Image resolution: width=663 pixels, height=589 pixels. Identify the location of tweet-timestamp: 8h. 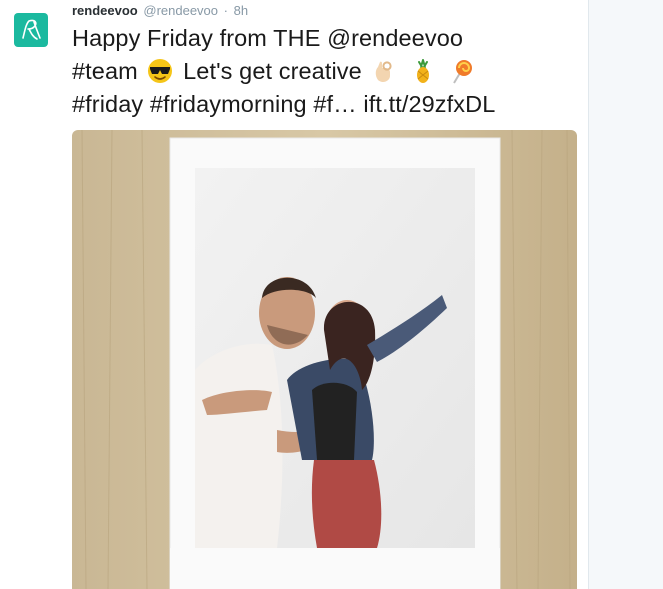
(241, 10).